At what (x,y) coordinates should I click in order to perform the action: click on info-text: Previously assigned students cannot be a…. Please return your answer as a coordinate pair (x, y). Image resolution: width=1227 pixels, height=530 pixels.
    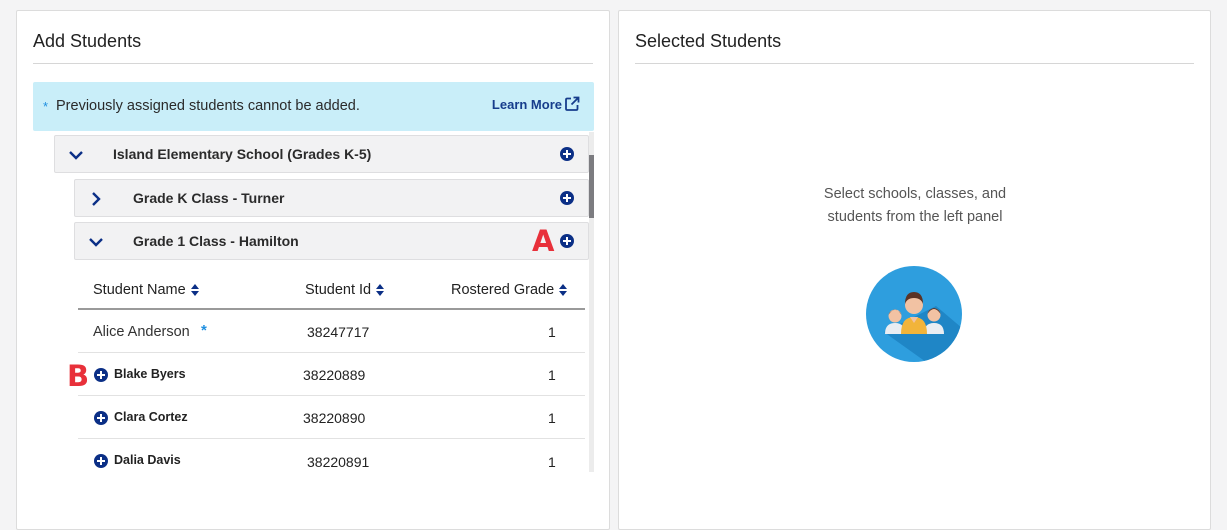
    Looking at the image, I should click on (208, 106).